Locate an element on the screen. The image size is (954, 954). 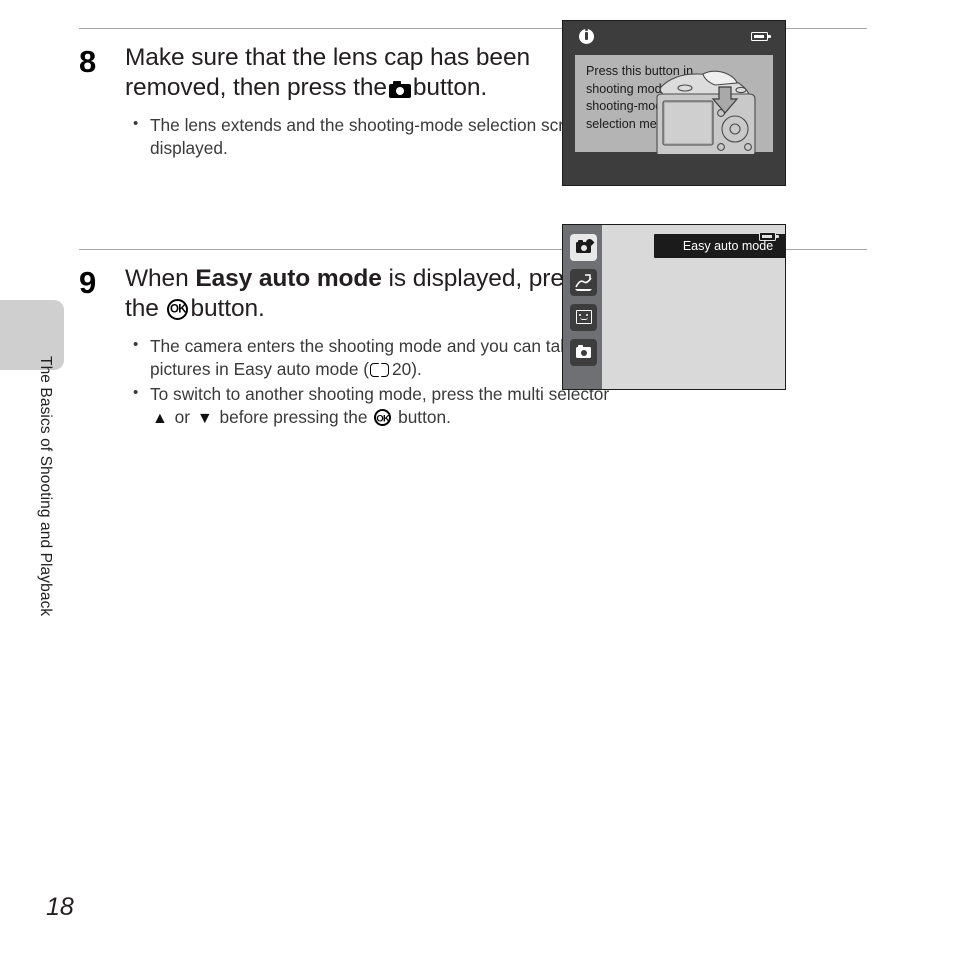
step-9-heading-bold: Easy auto mode is located at coordinates (288, 278).